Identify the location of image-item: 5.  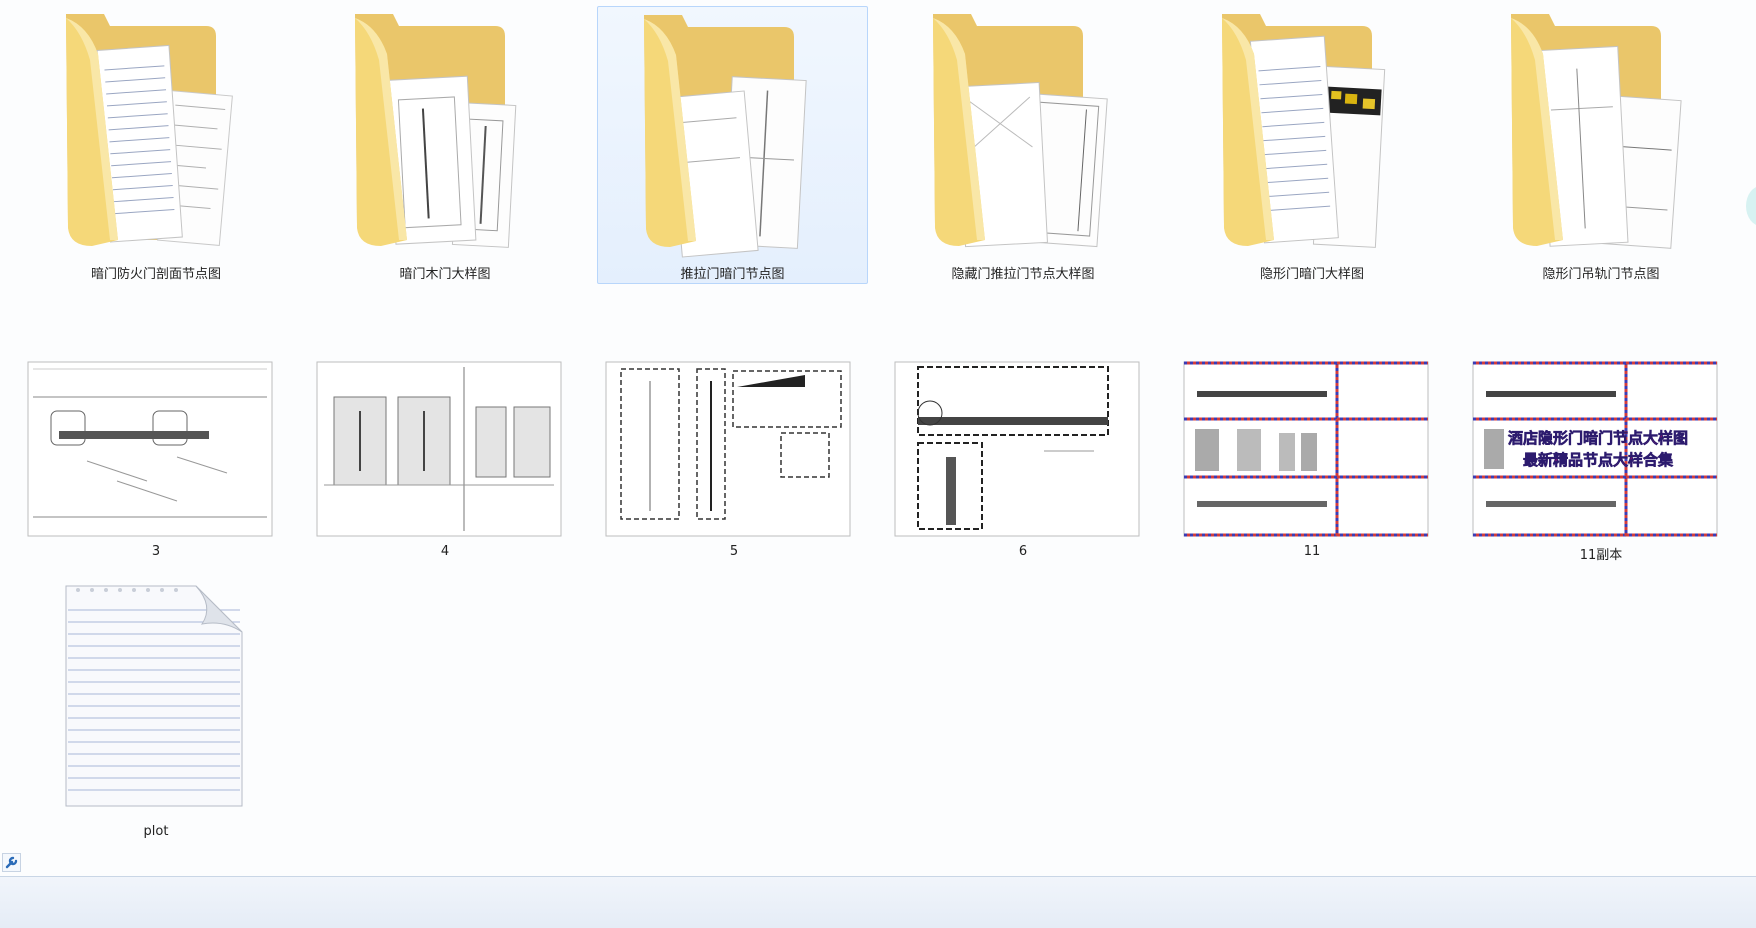
(734, 459).